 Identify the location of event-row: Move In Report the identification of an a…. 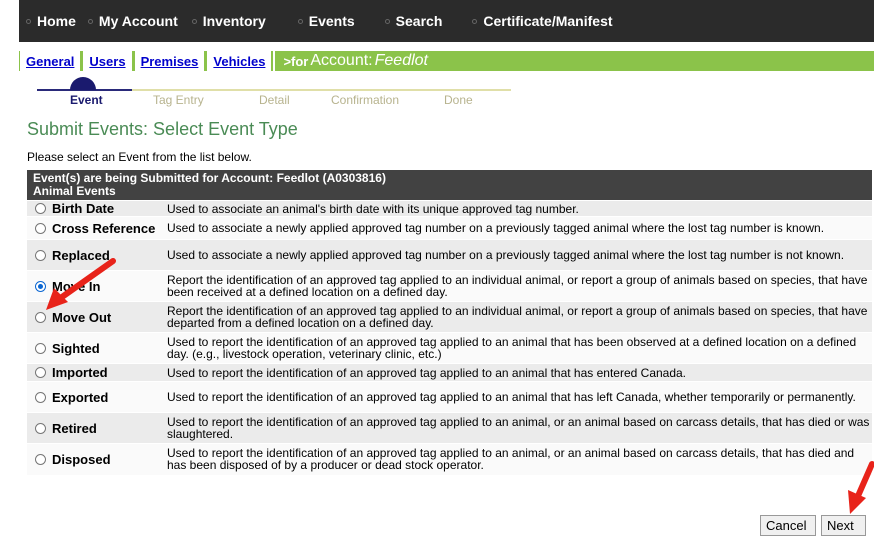
(449, 286).